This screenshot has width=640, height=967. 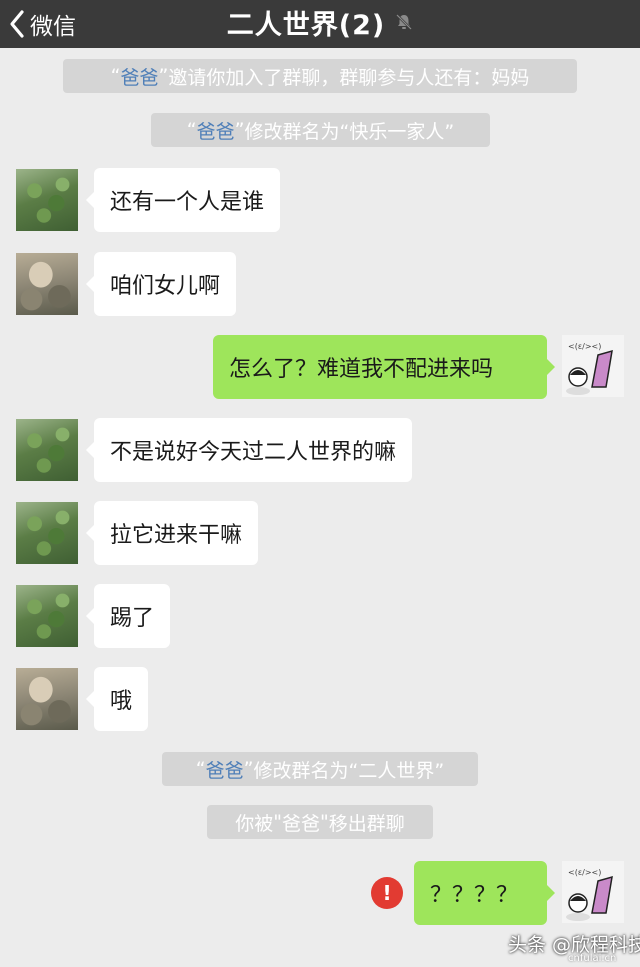 I want to click on message-text: 踢了, so click(x=132, y=618).